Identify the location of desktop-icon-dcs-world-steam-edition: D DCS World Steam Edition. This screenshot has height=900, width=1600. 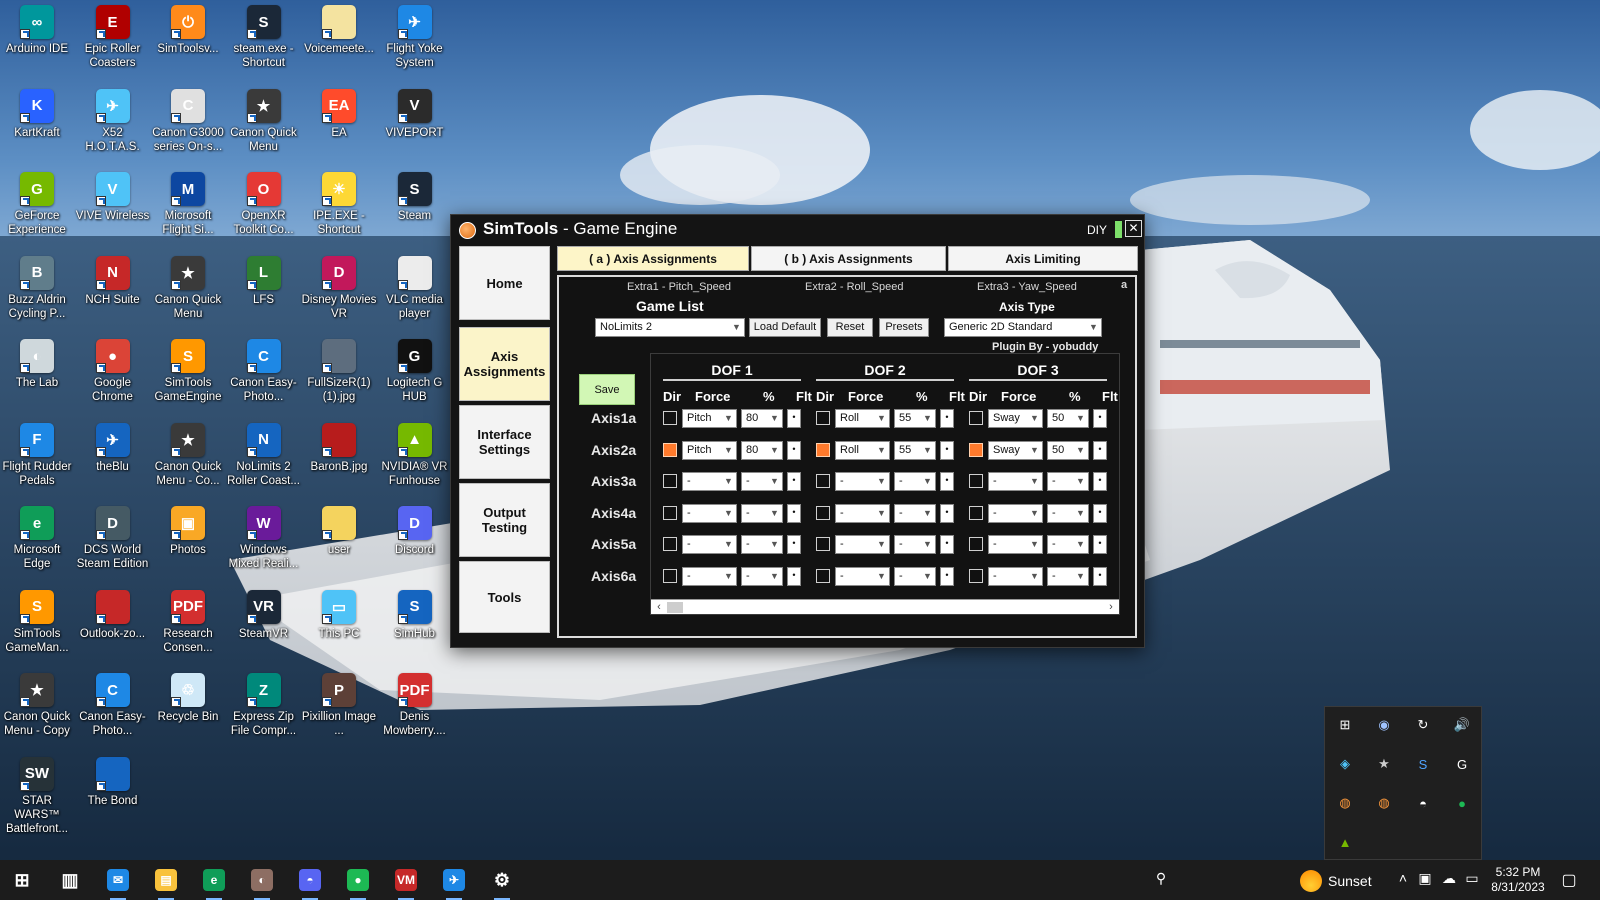
(113, 538).